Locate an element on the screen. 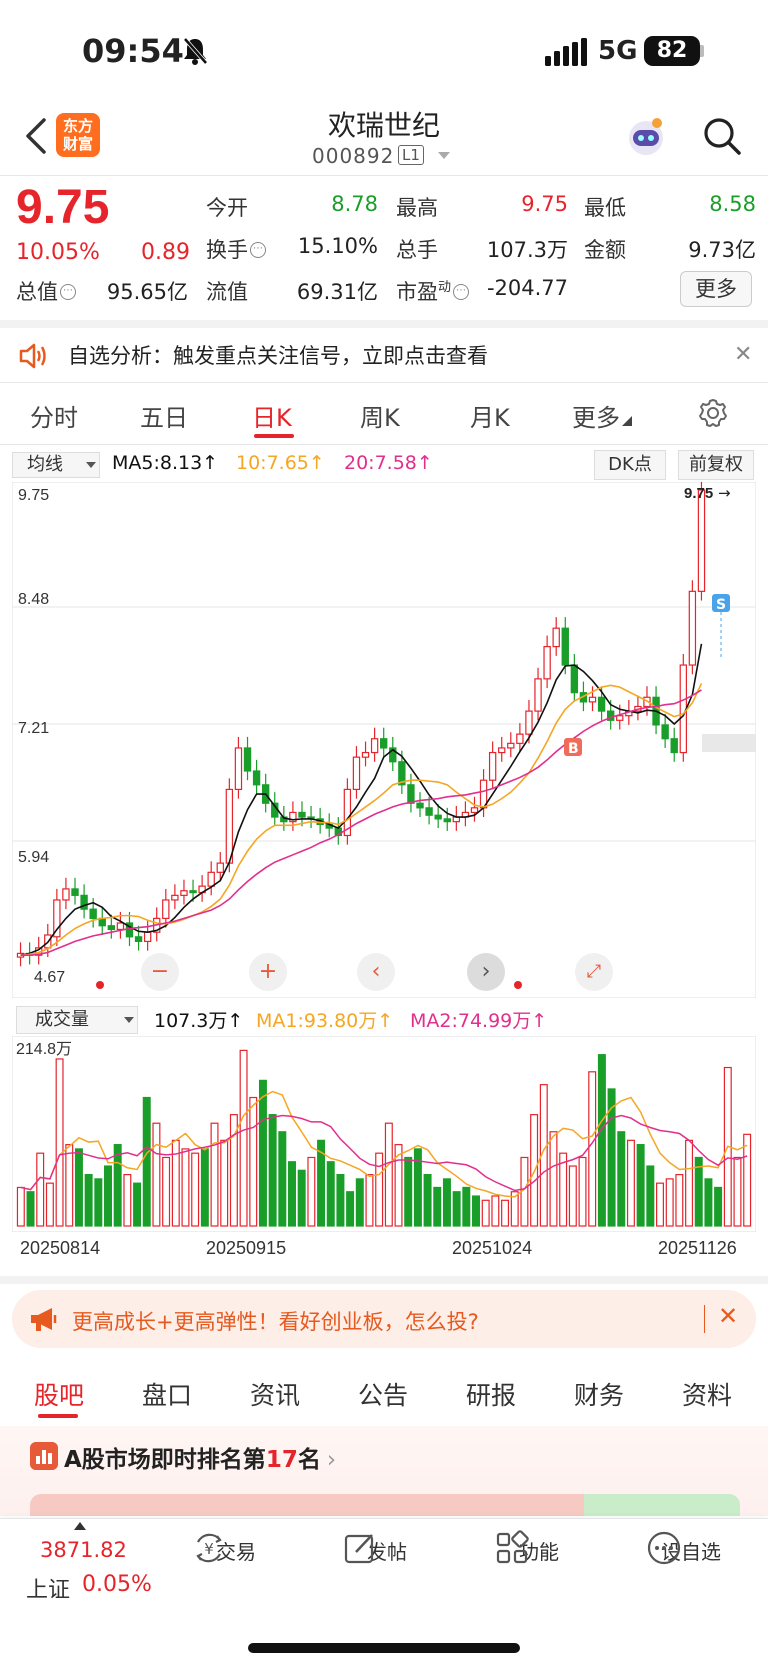 This screenshot has width=768, height=1665. tab-financials: 财务 is located at coordinates (599, 1394).